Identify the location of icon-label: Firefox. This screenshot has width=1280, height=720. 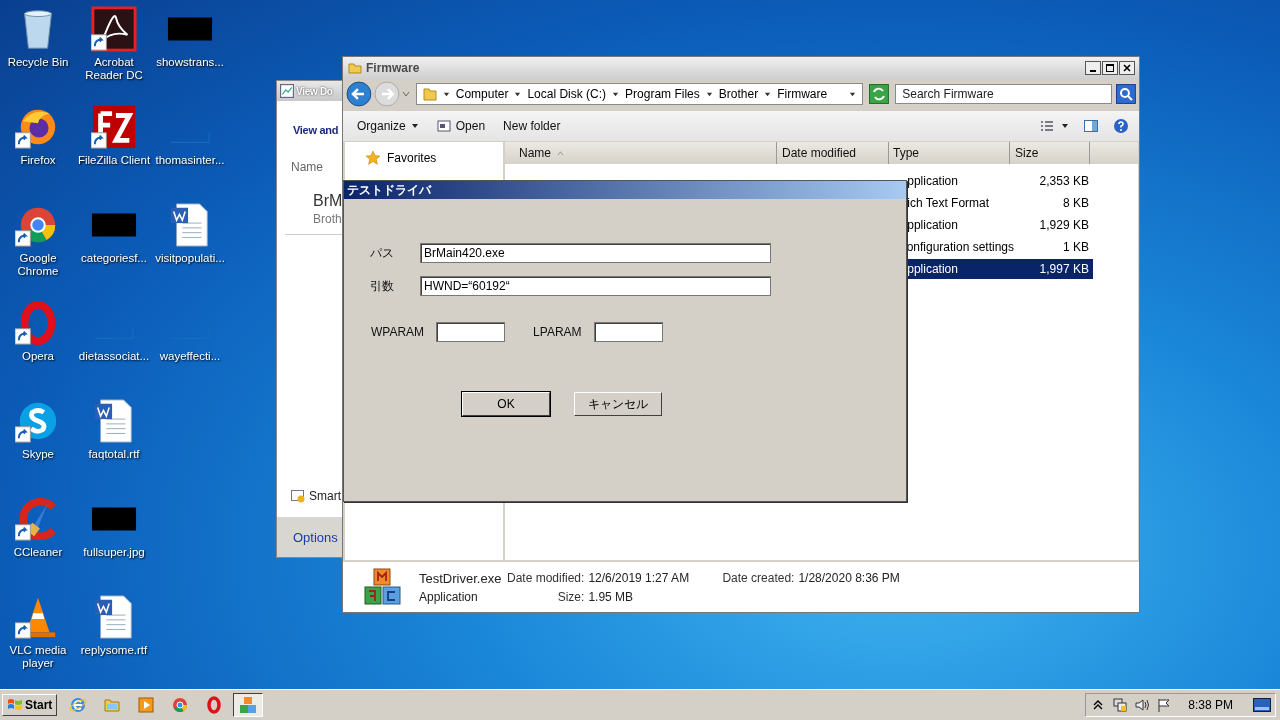
(38, 160).